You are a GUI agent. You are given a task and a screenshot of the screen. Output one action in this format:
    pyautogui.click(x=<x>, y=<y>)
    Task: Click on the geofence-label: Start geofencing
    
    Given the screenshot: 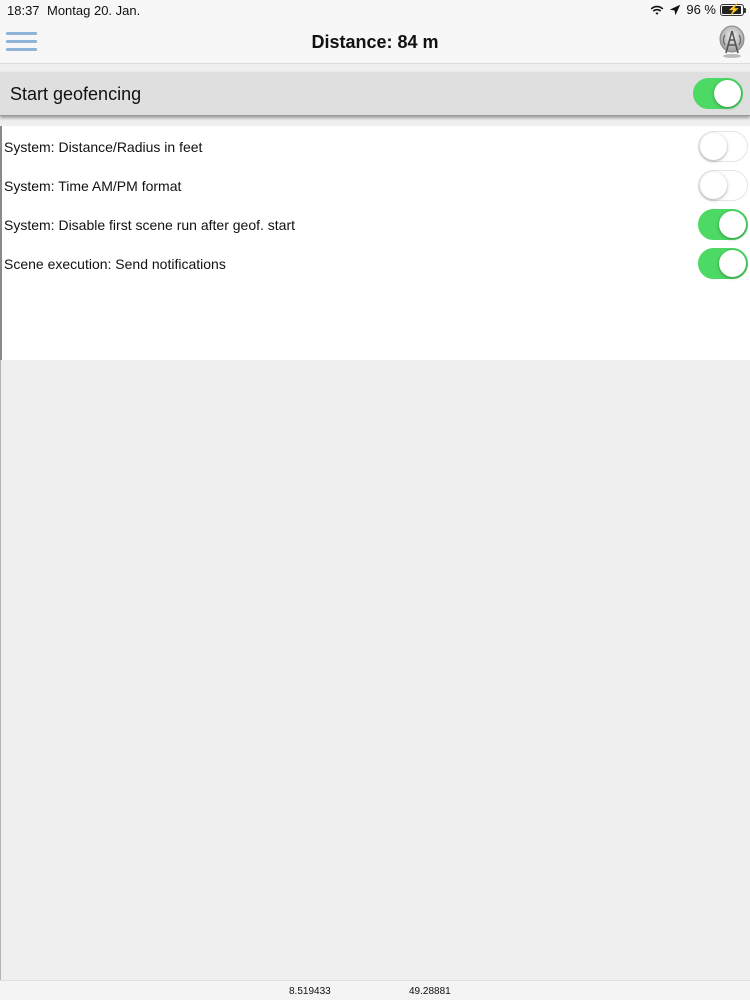 What is the action you would take?
    pyautogui.click(x=76, y=94)
    